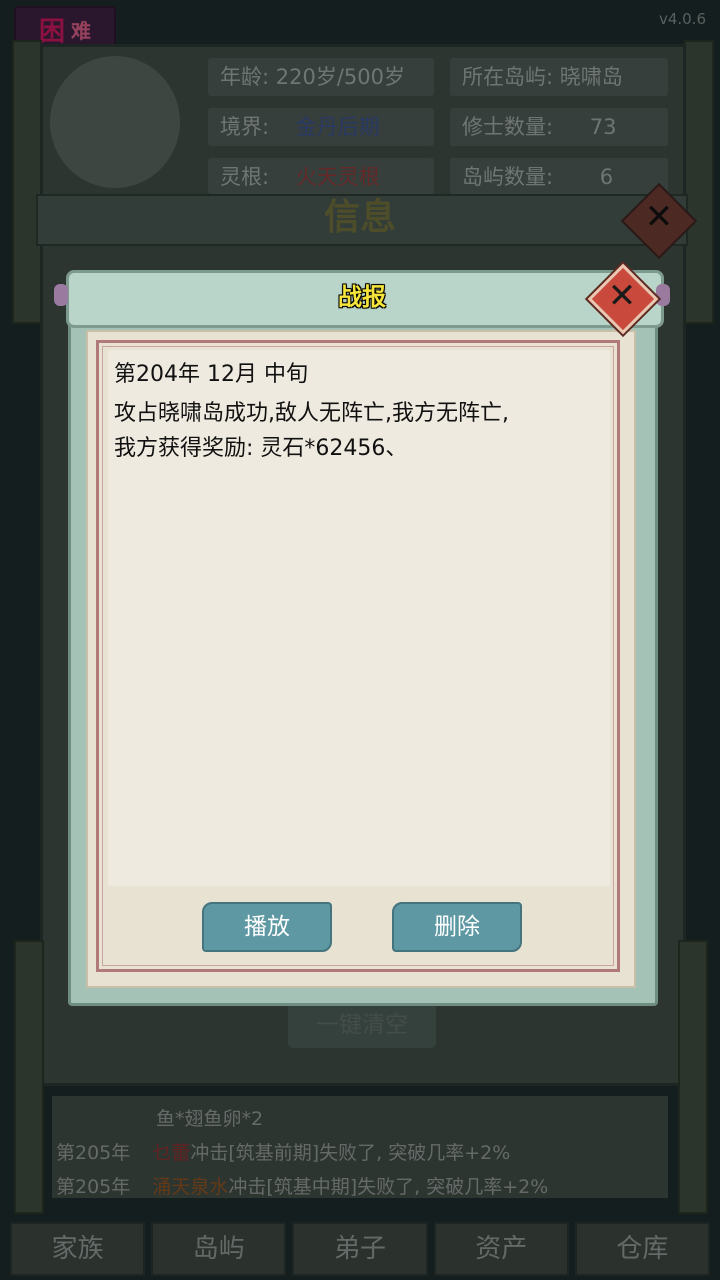  I want to click on report-line-1: 攻占晓啸岛成功,敌人无阵亡,我方无阵亡,, so click(311, 413).